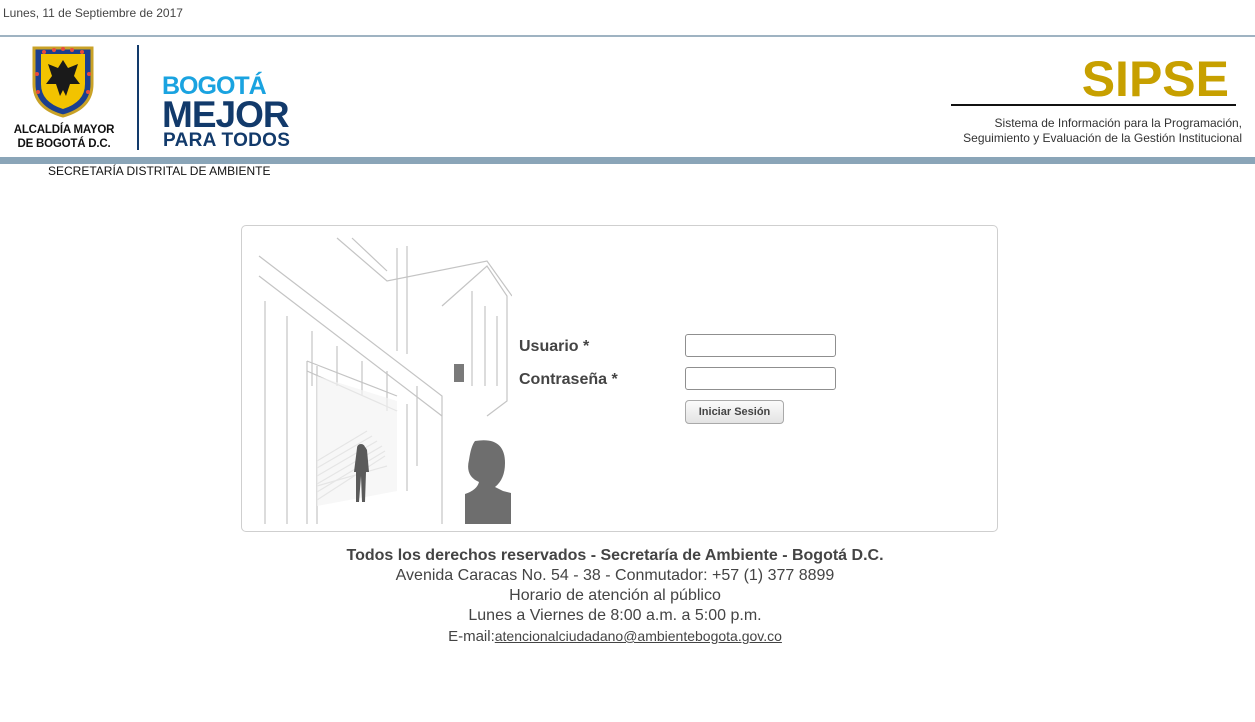 The width and height of the screenshot is (1255, 722). I want to click on logo-separator, so click(138, 97).